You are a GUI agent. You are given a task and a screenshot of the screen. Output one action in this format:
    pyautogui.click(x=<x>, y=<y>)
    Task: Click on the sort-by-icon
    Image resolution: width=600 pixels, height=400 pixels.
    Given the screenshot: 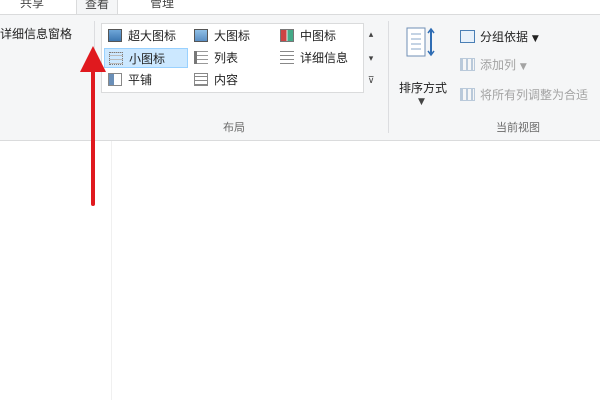 What is the action you would take?
    pyautogui.click(x=420, y=42)
    